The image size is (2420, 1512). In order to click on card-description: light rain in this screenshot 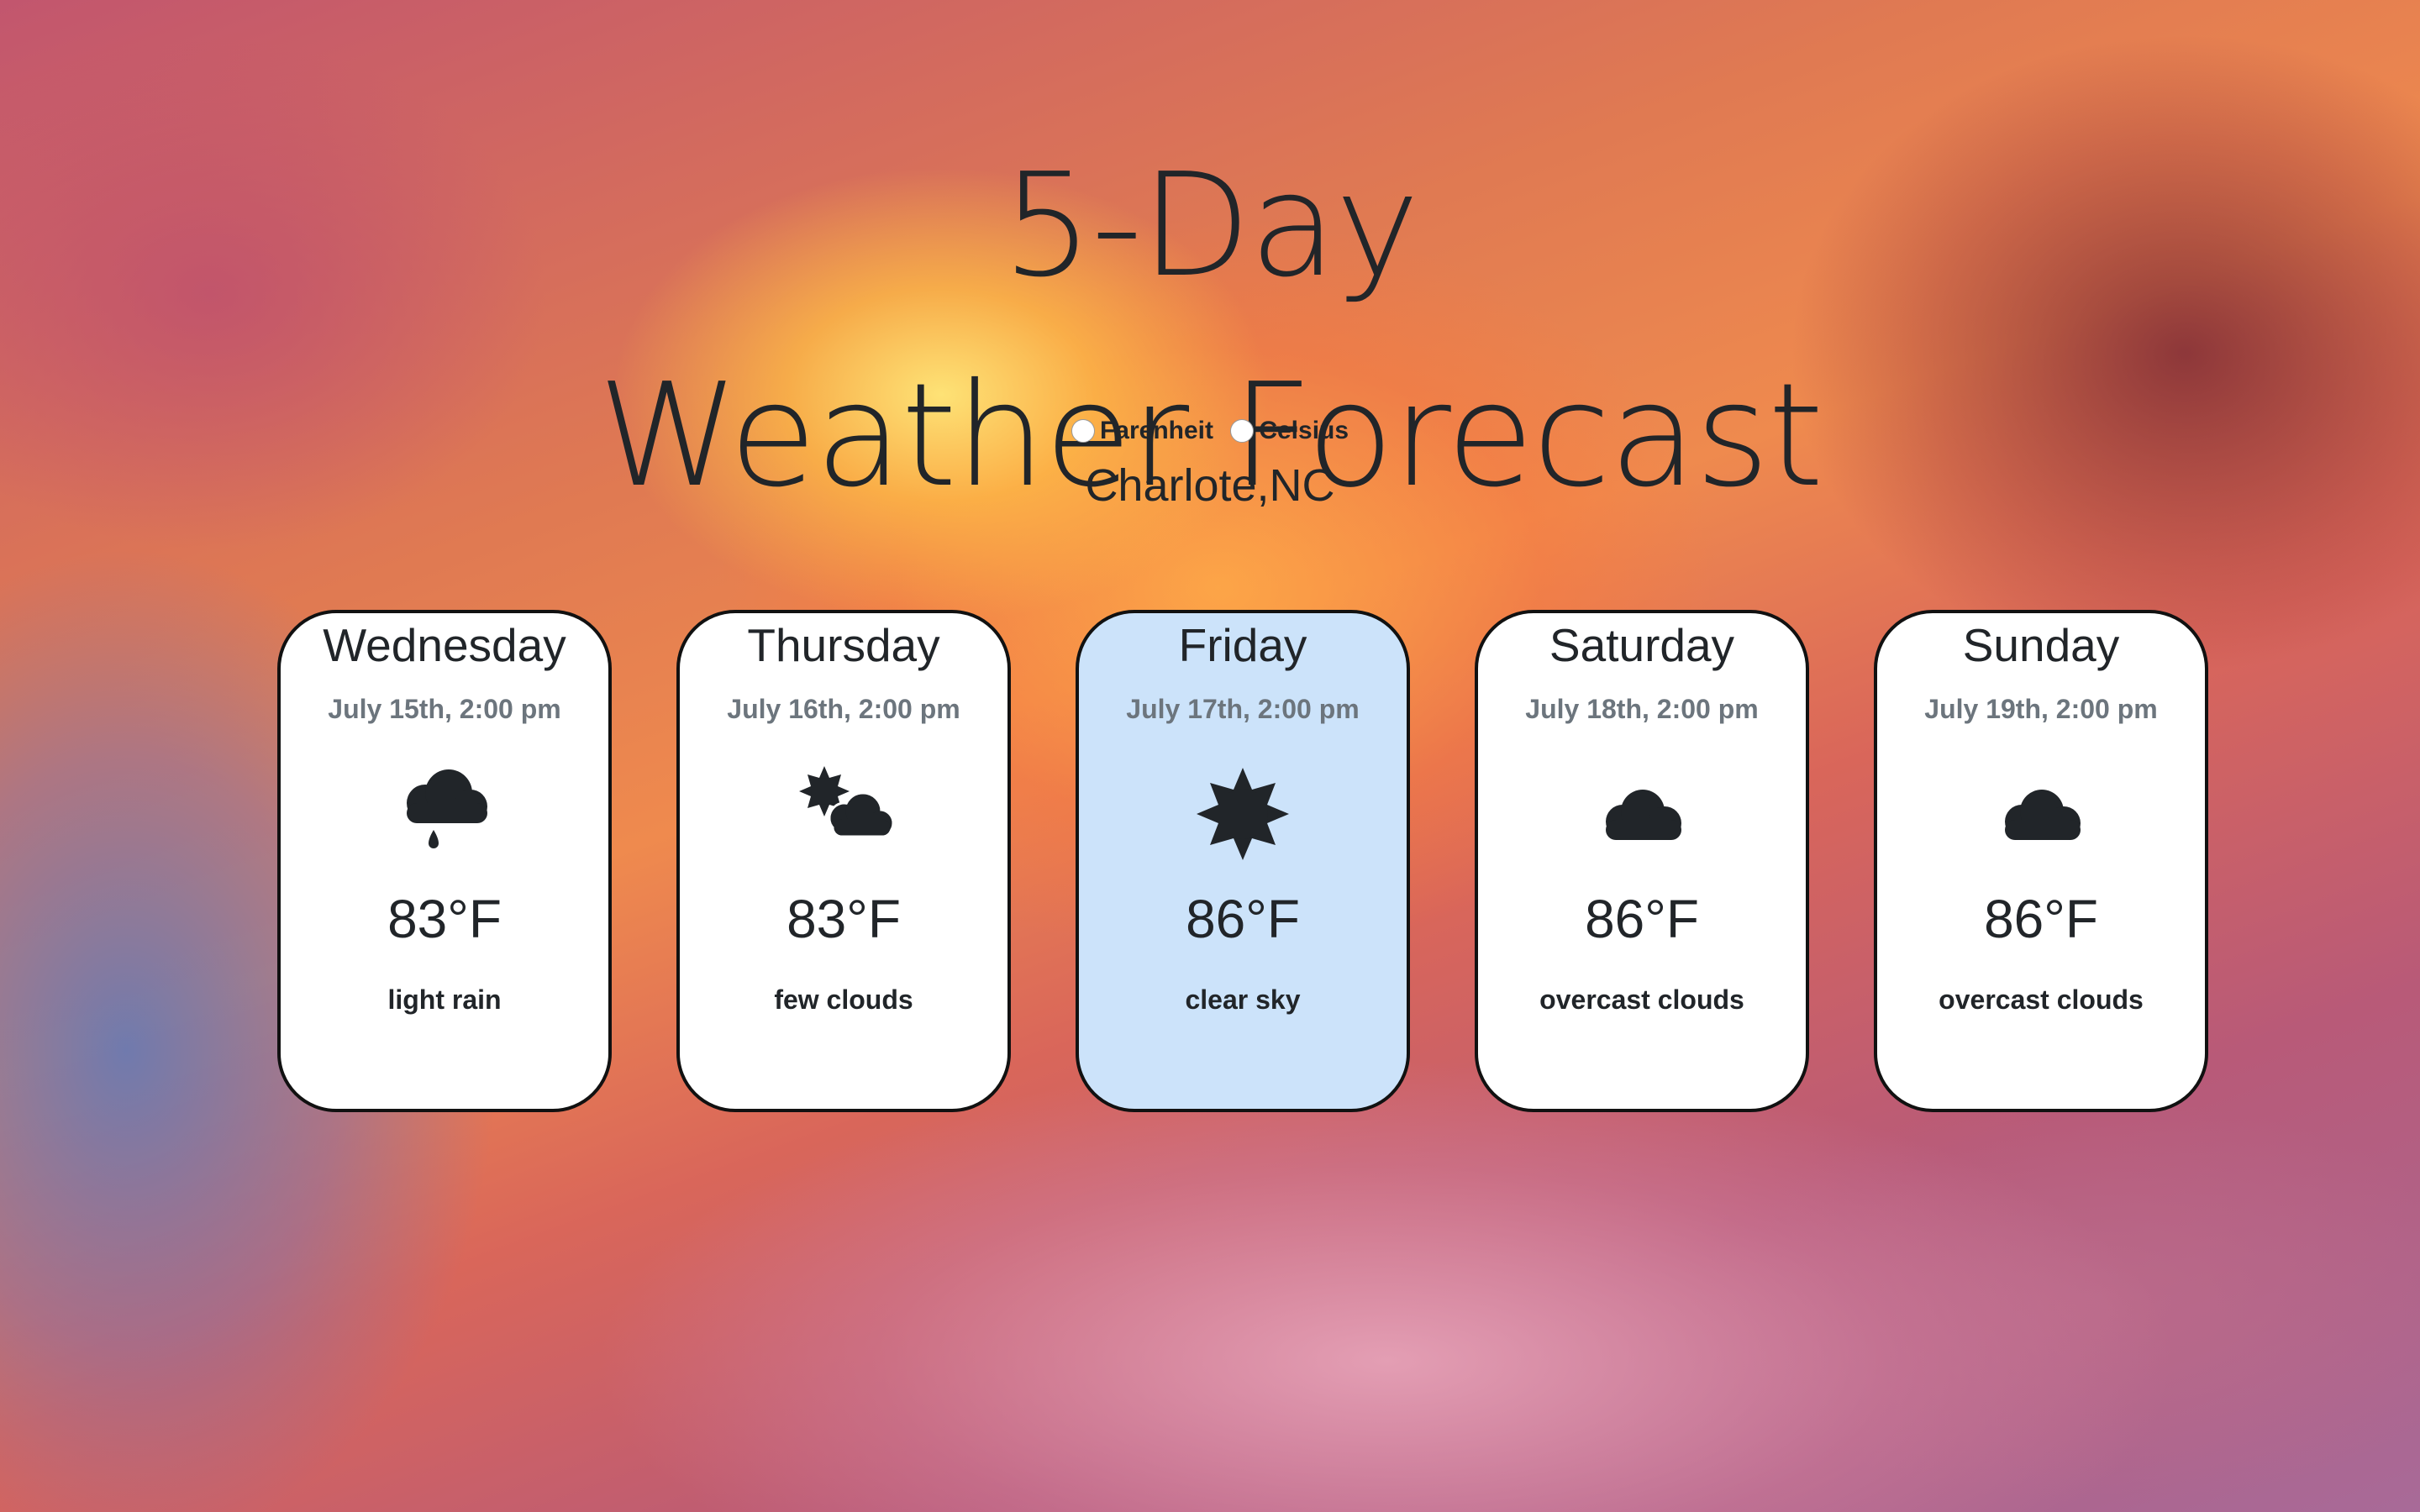, I will do `click(445, 999)`.